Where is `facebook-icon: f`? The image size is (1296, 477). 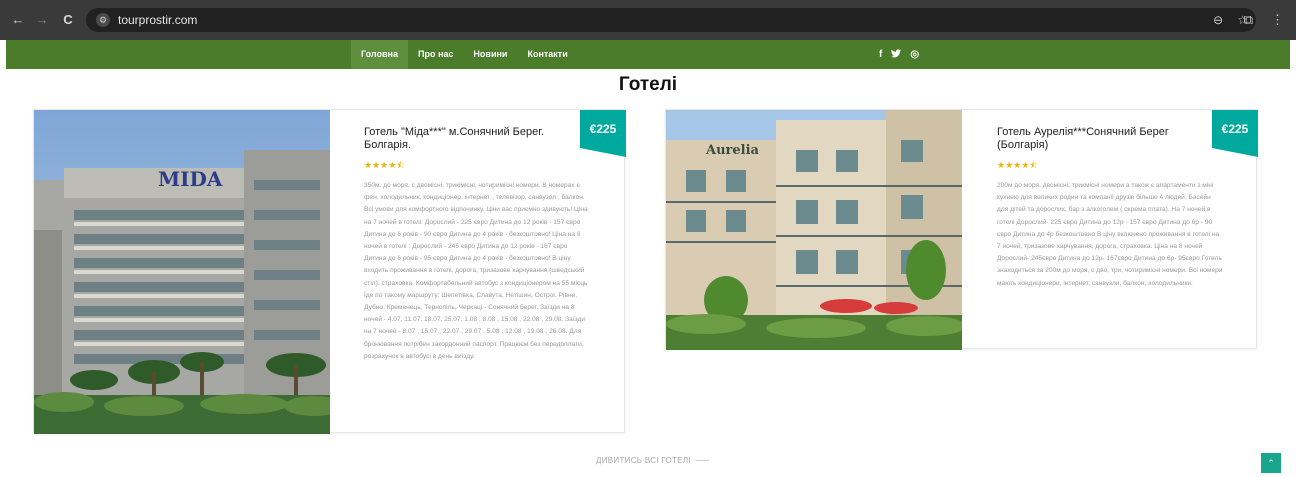 facebook-icon: f is located at coordinates (880, 54).